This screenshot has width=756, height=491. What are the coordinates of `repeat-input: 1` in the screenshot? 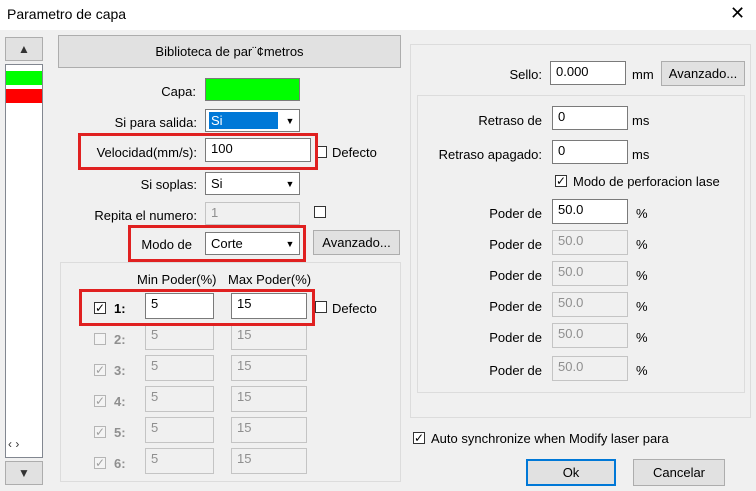 It's located at (252, 213).